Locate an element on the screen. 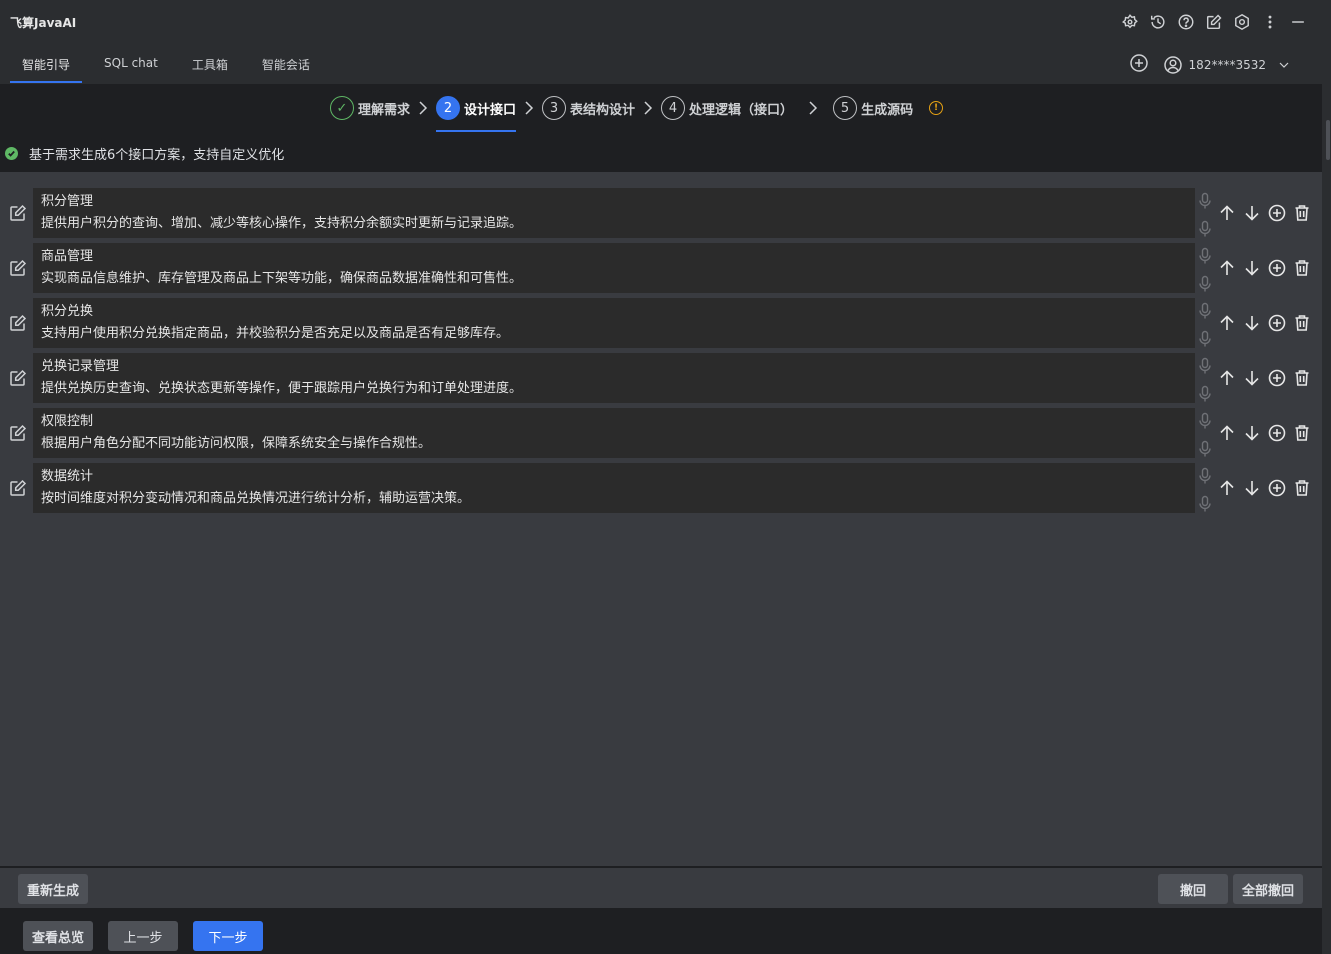  notice-bar: 基于需求生成6个接口方案，支持自定义优化 is located at coordinates (661, 153).